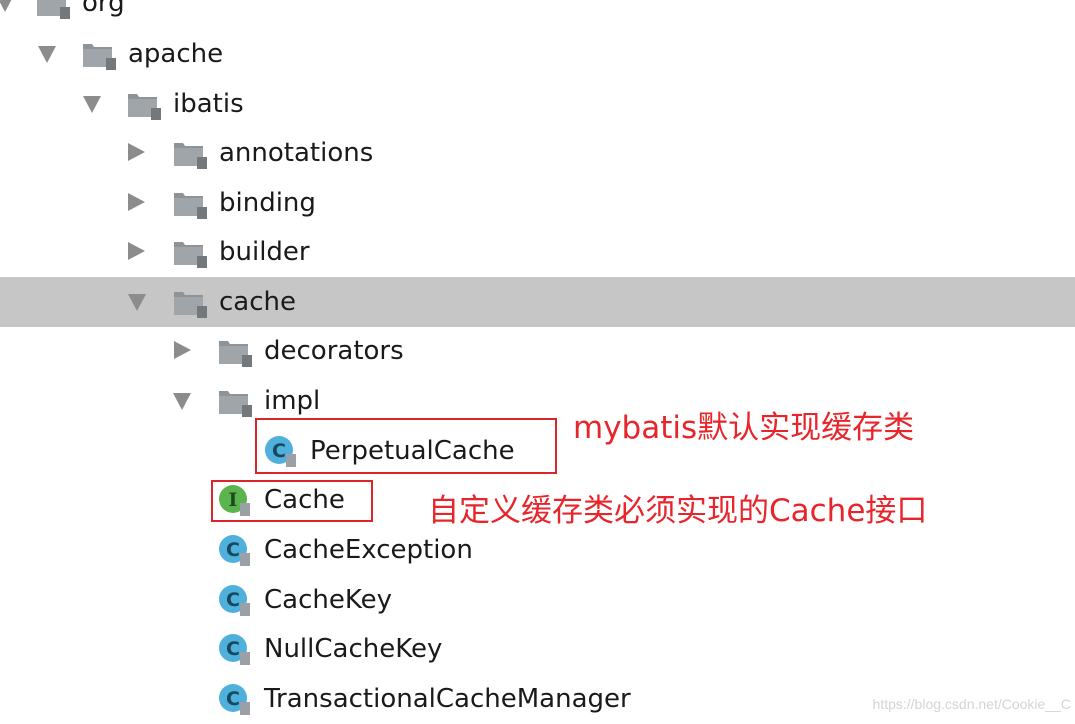 This screenshot has width=1075, height=724. I want to click on tree-item-label: org, so click(103, 9).